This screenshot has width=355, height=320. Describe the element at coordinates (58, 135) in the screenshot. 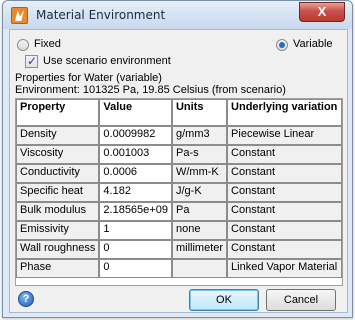

I see `property-cell: Density` at that location.